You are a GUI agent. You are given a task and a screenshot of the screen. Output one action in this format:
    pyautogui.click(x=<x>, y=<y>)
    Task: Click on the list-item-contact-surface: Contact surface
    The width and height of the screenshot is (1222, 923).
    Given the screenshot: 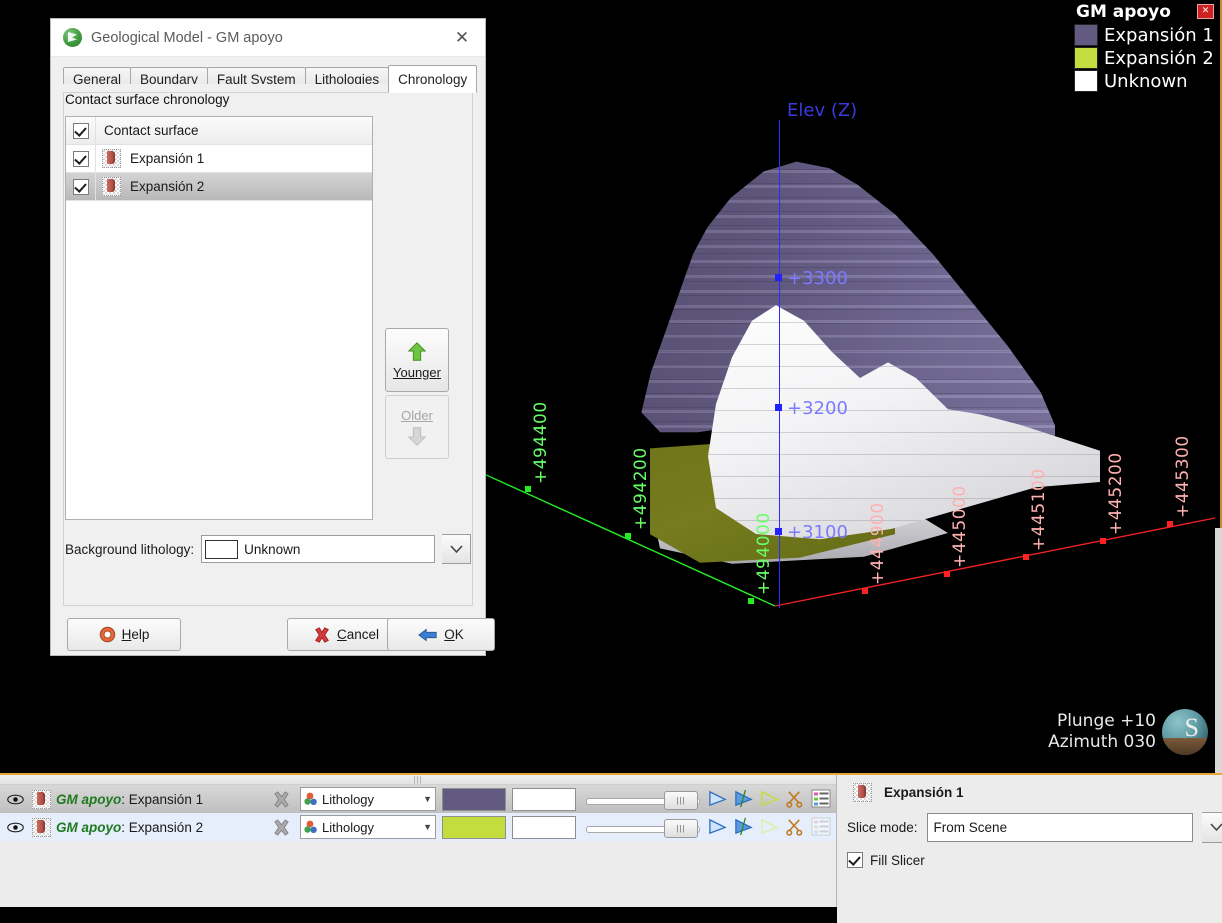 What is the action you would take?
    pyautogui.click(x=219, y=131)
    